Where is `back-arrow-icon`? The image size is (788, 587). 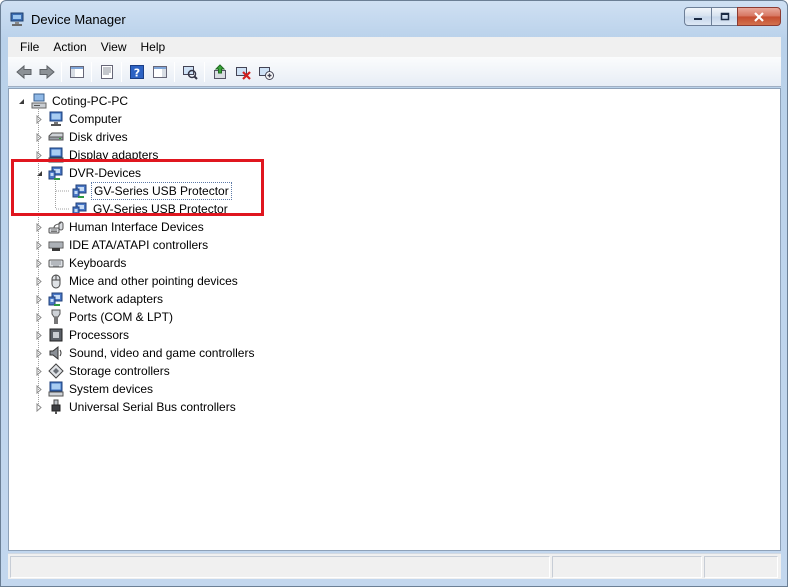
back-arrow-icon is located at coordinates (23, 71).